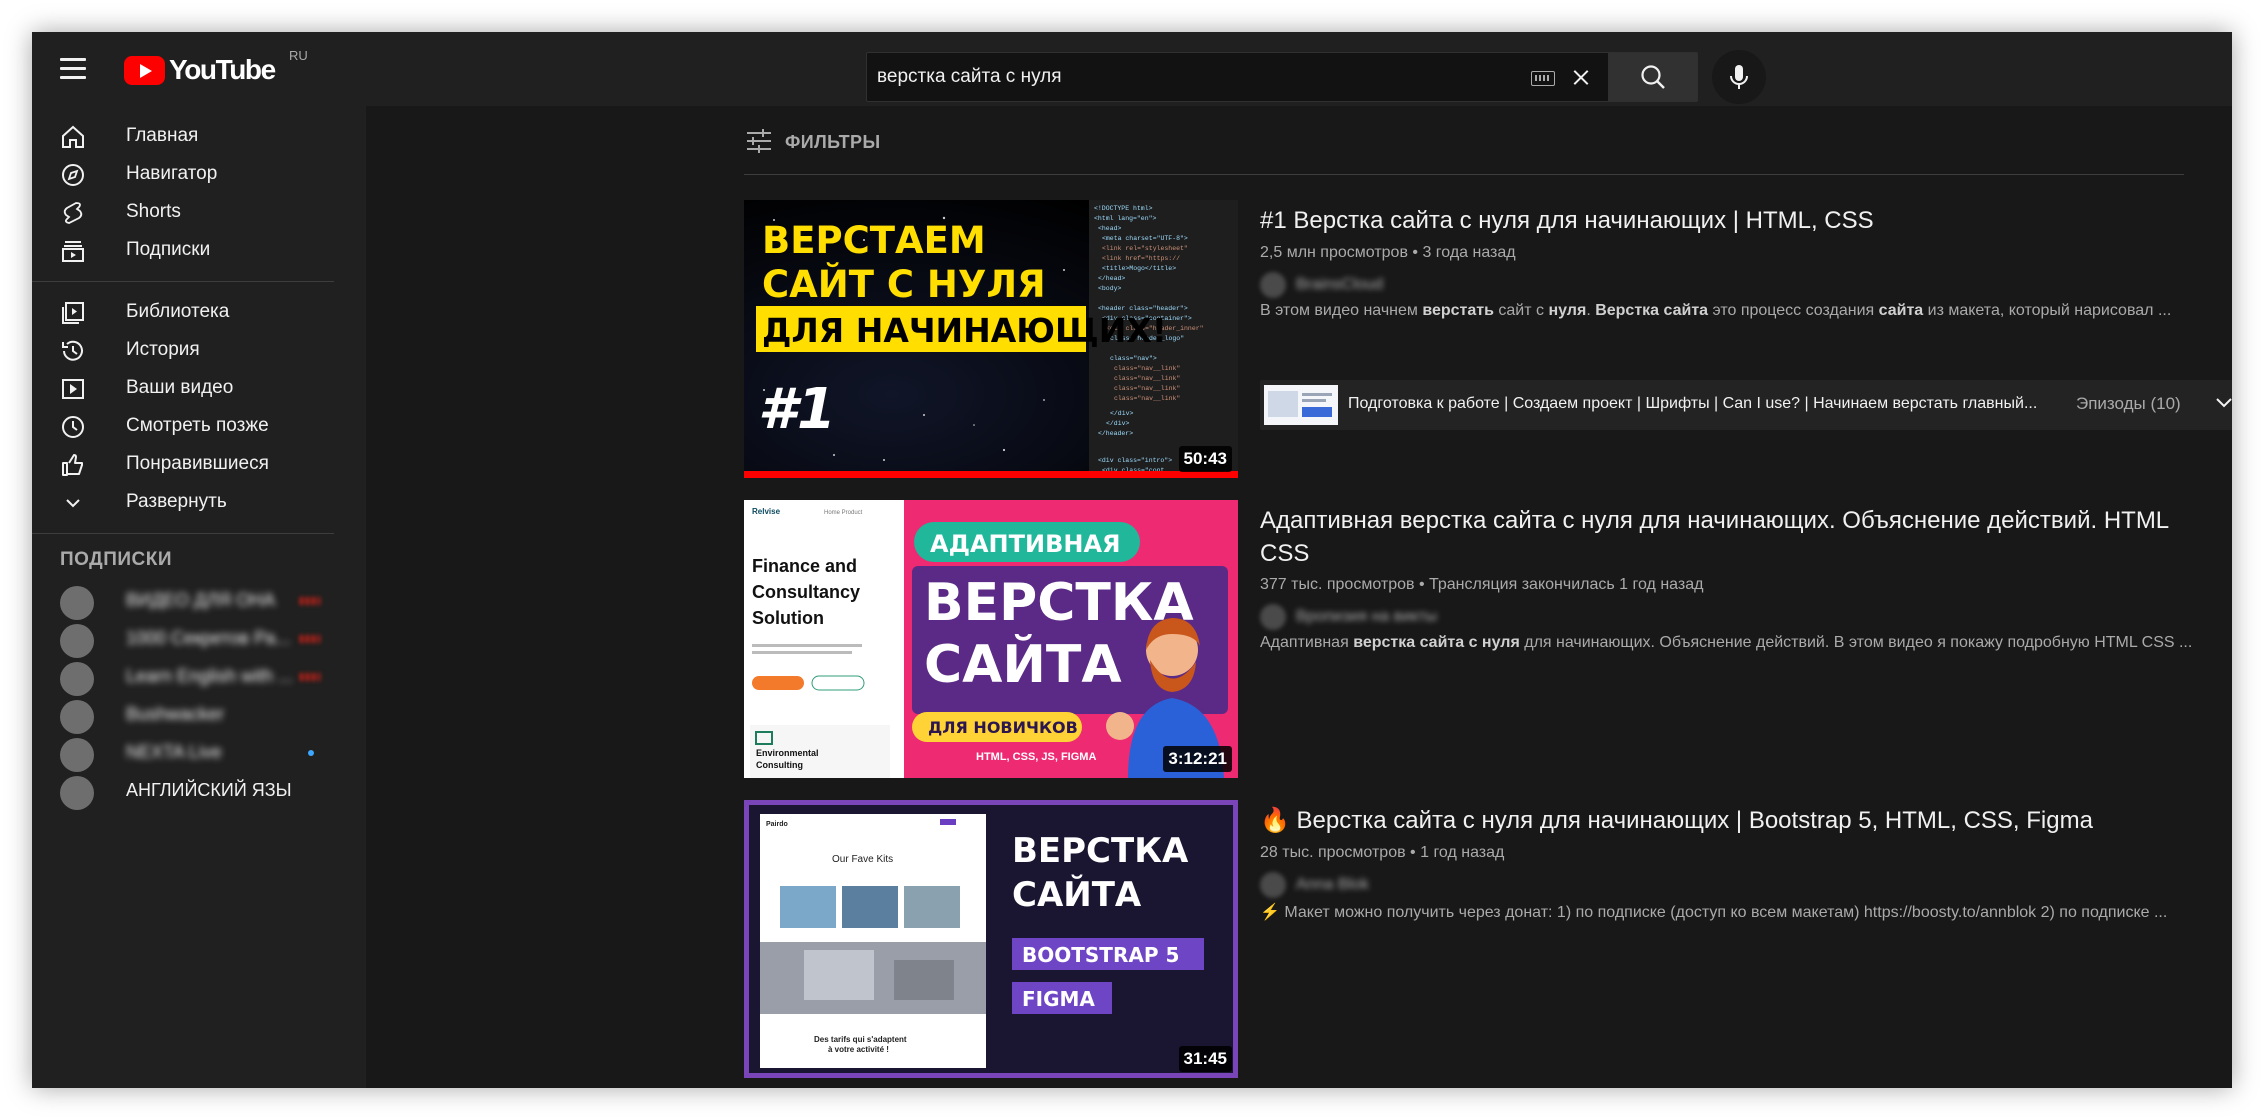  I want to click on svg-text: à votre activité !, so click(858, 1049).